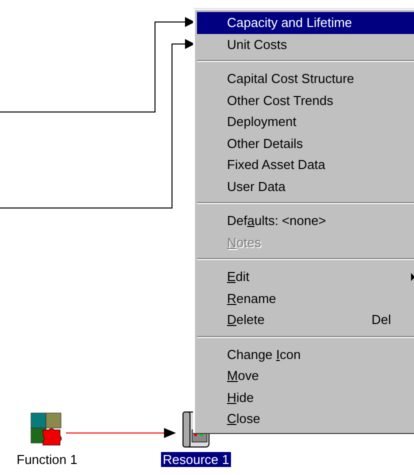  I want to click on node-label: Function 1, so click(47, 459).